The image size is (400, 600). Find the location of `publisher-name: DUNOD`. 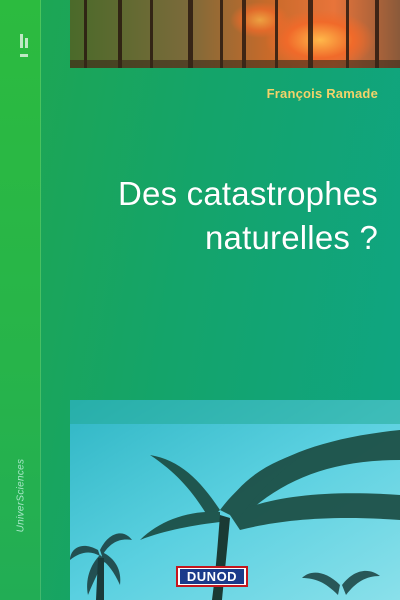

publisher-name: DUNOD is located at coordinates (212, 576).